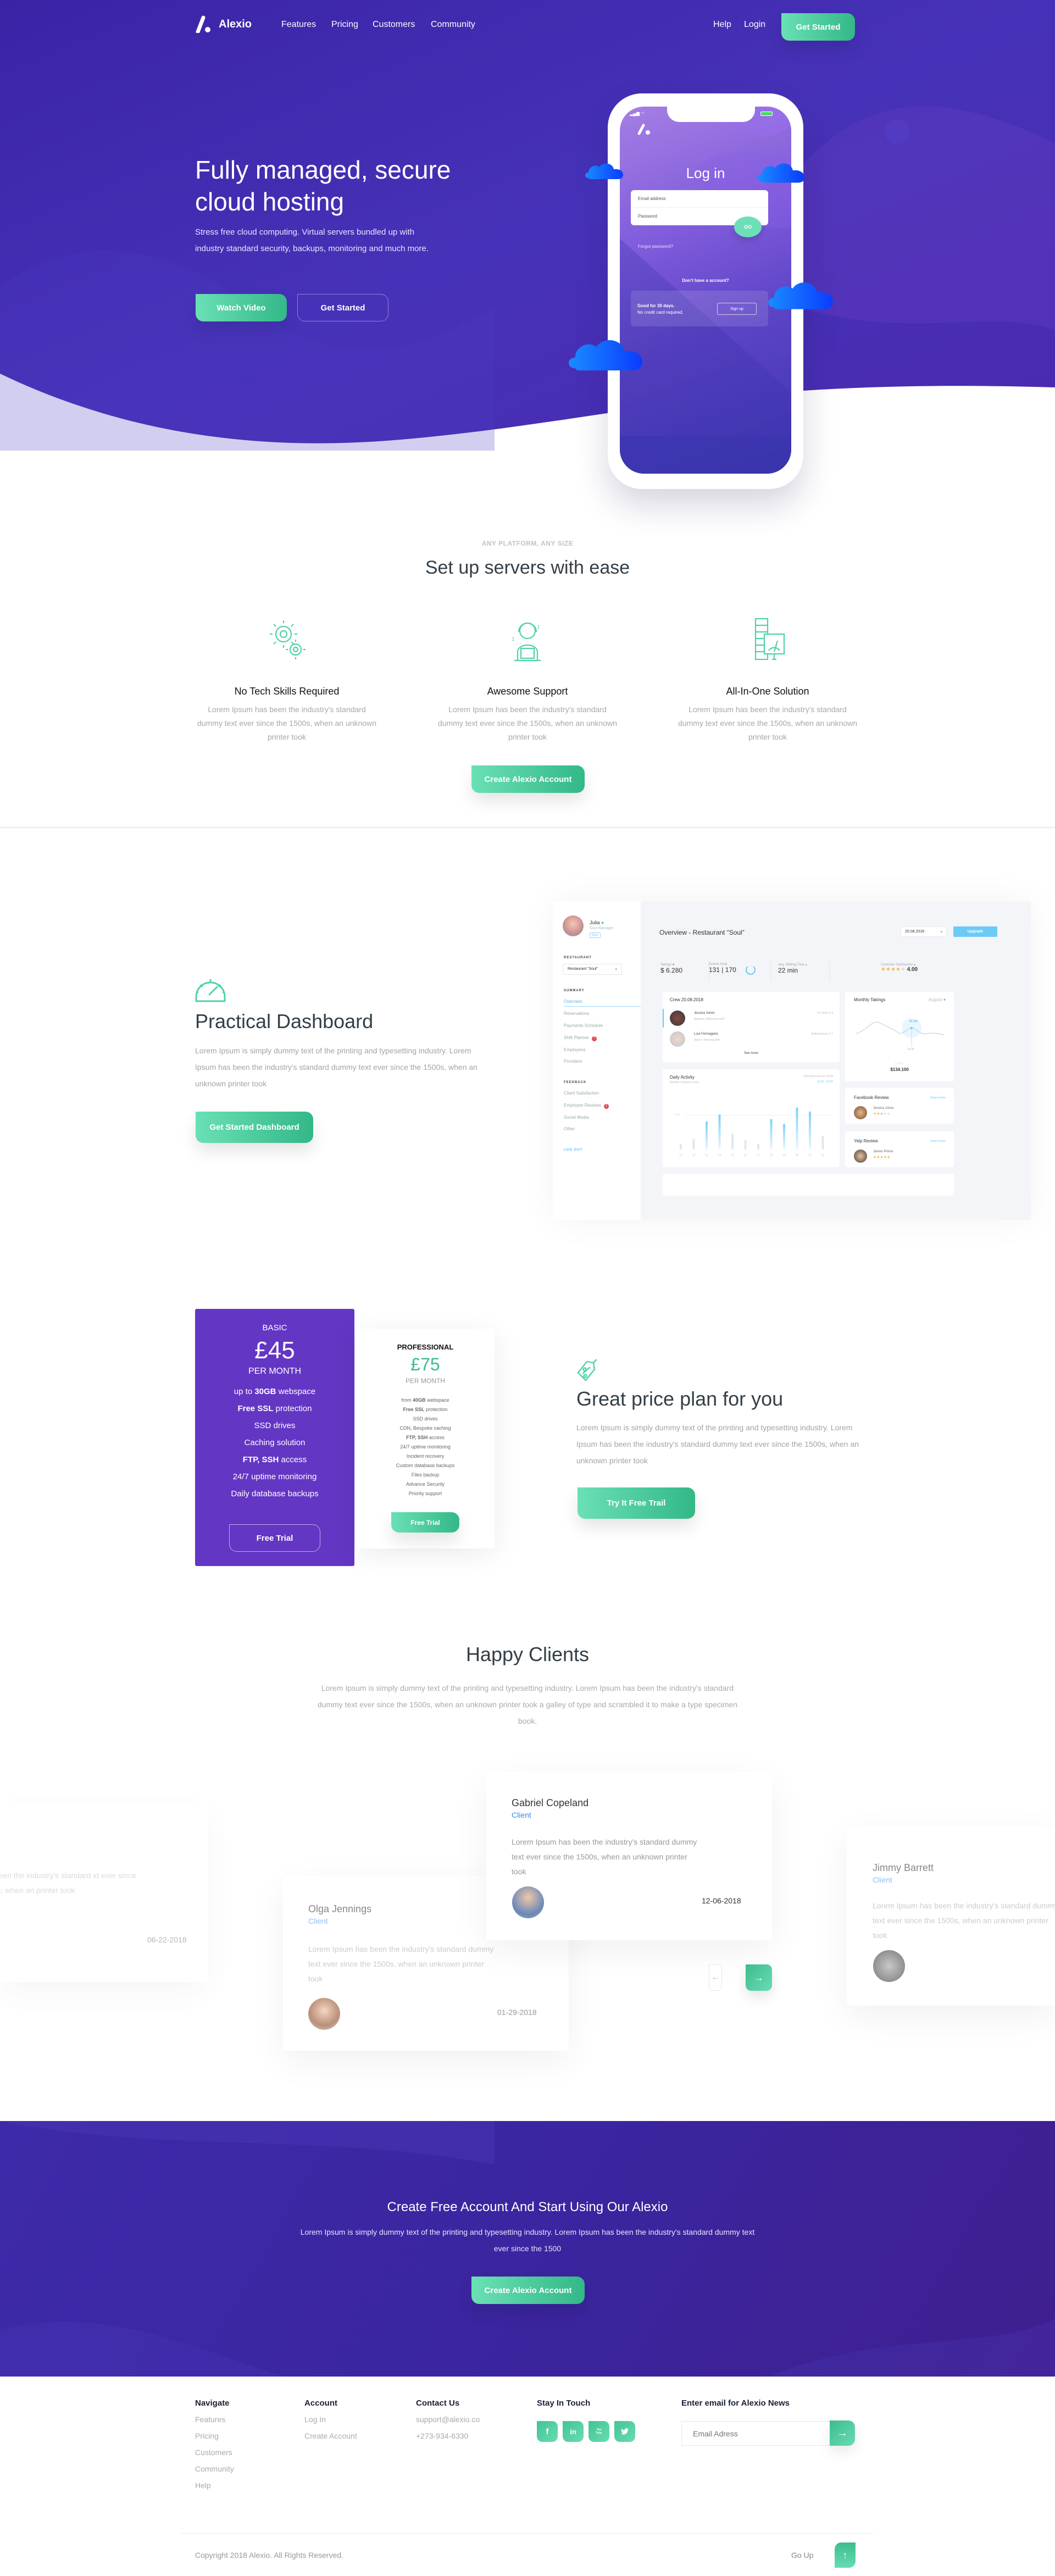 The image size is (1055, 2576). Describe the element at coordinates (751, 970) in the screenshot. I see `guests-progress-ring` at that location.